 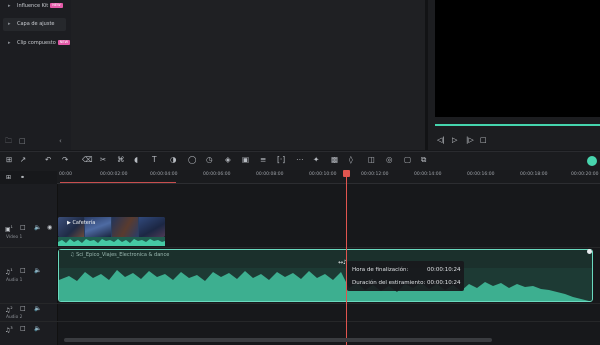 I want to click on color-icon: ◑, so click(x=173, y=160).